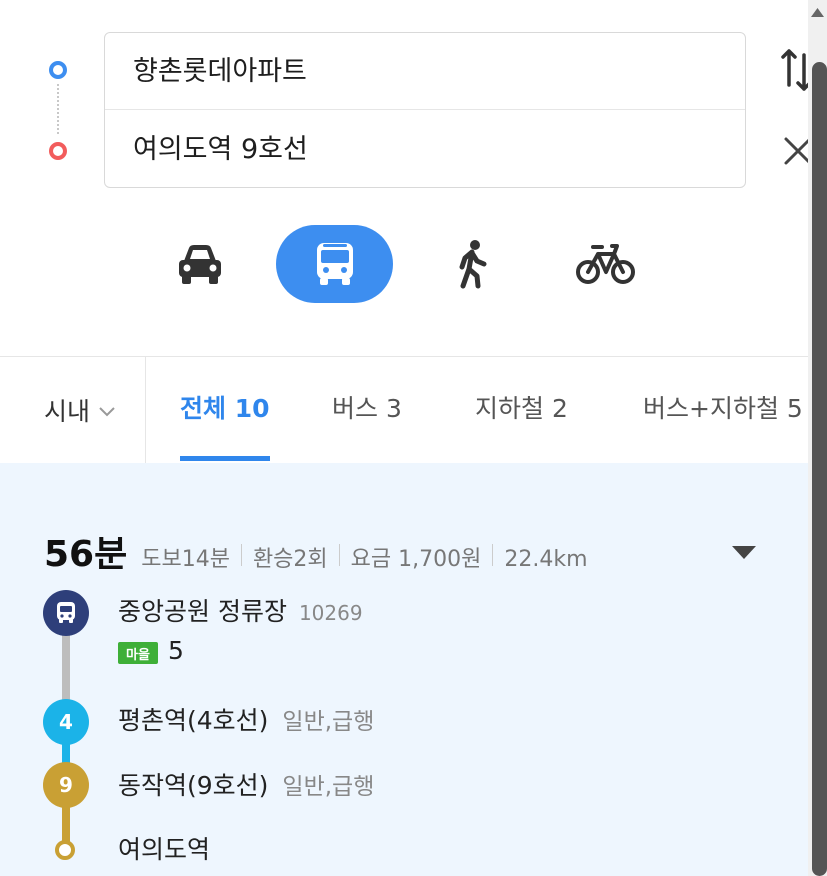  I want to click on expand-triangle-icon, so click(744, 552).